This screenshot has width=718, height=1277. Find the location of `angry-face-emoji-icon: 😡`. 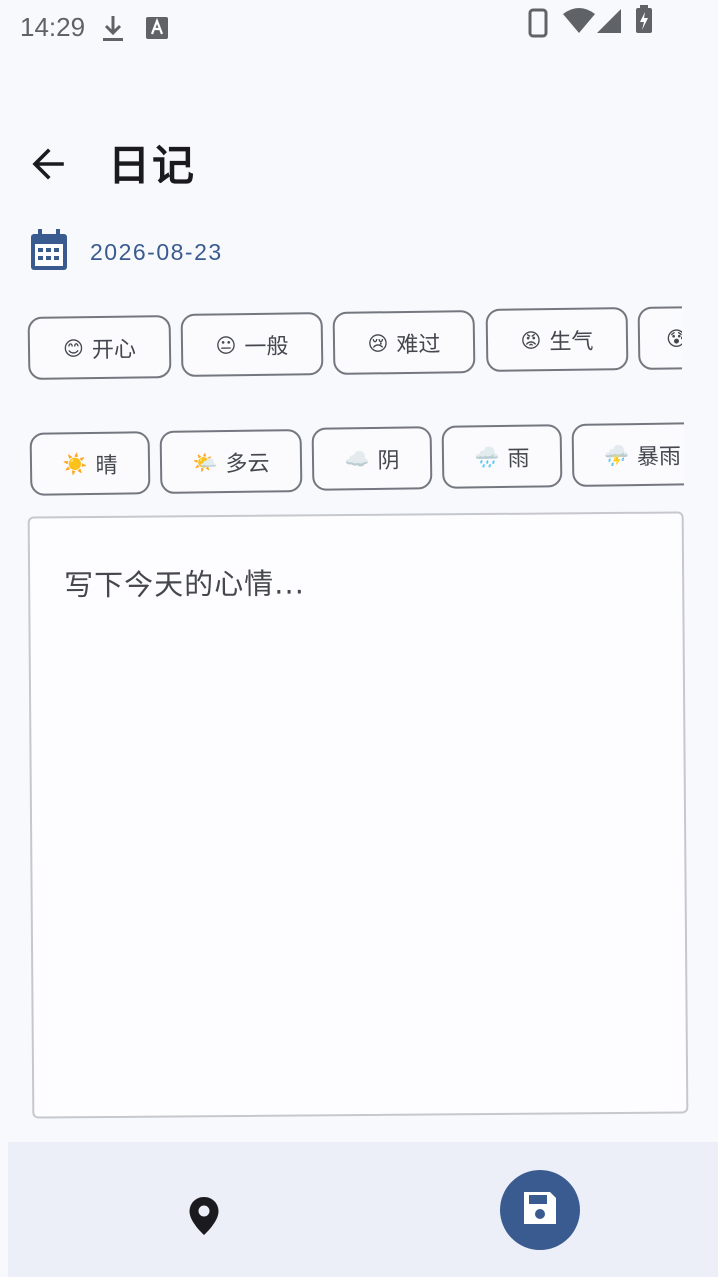

angry-face-emoji-icon: 😡 is located at coordinates (531, 340).